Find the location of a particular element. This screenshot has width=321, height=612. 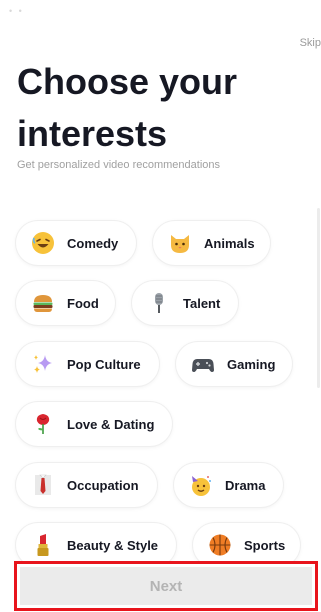

interest-chip-love-dating: Love & Dating is located at coordinates (94, 424).